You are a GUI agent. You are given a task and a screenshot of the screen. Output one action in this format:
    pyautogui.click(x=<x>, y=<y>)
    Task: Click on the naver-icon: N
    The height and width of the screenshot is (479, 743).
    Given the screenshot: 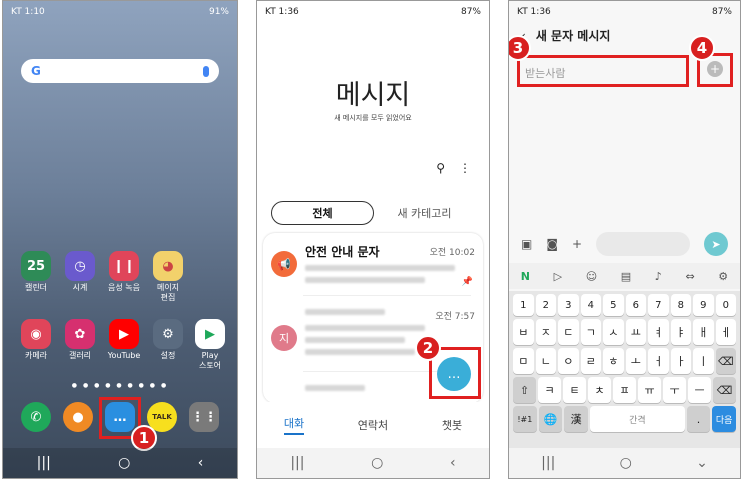 What is the action you would take?
    pyautogui.click(x=525, y=276)
    